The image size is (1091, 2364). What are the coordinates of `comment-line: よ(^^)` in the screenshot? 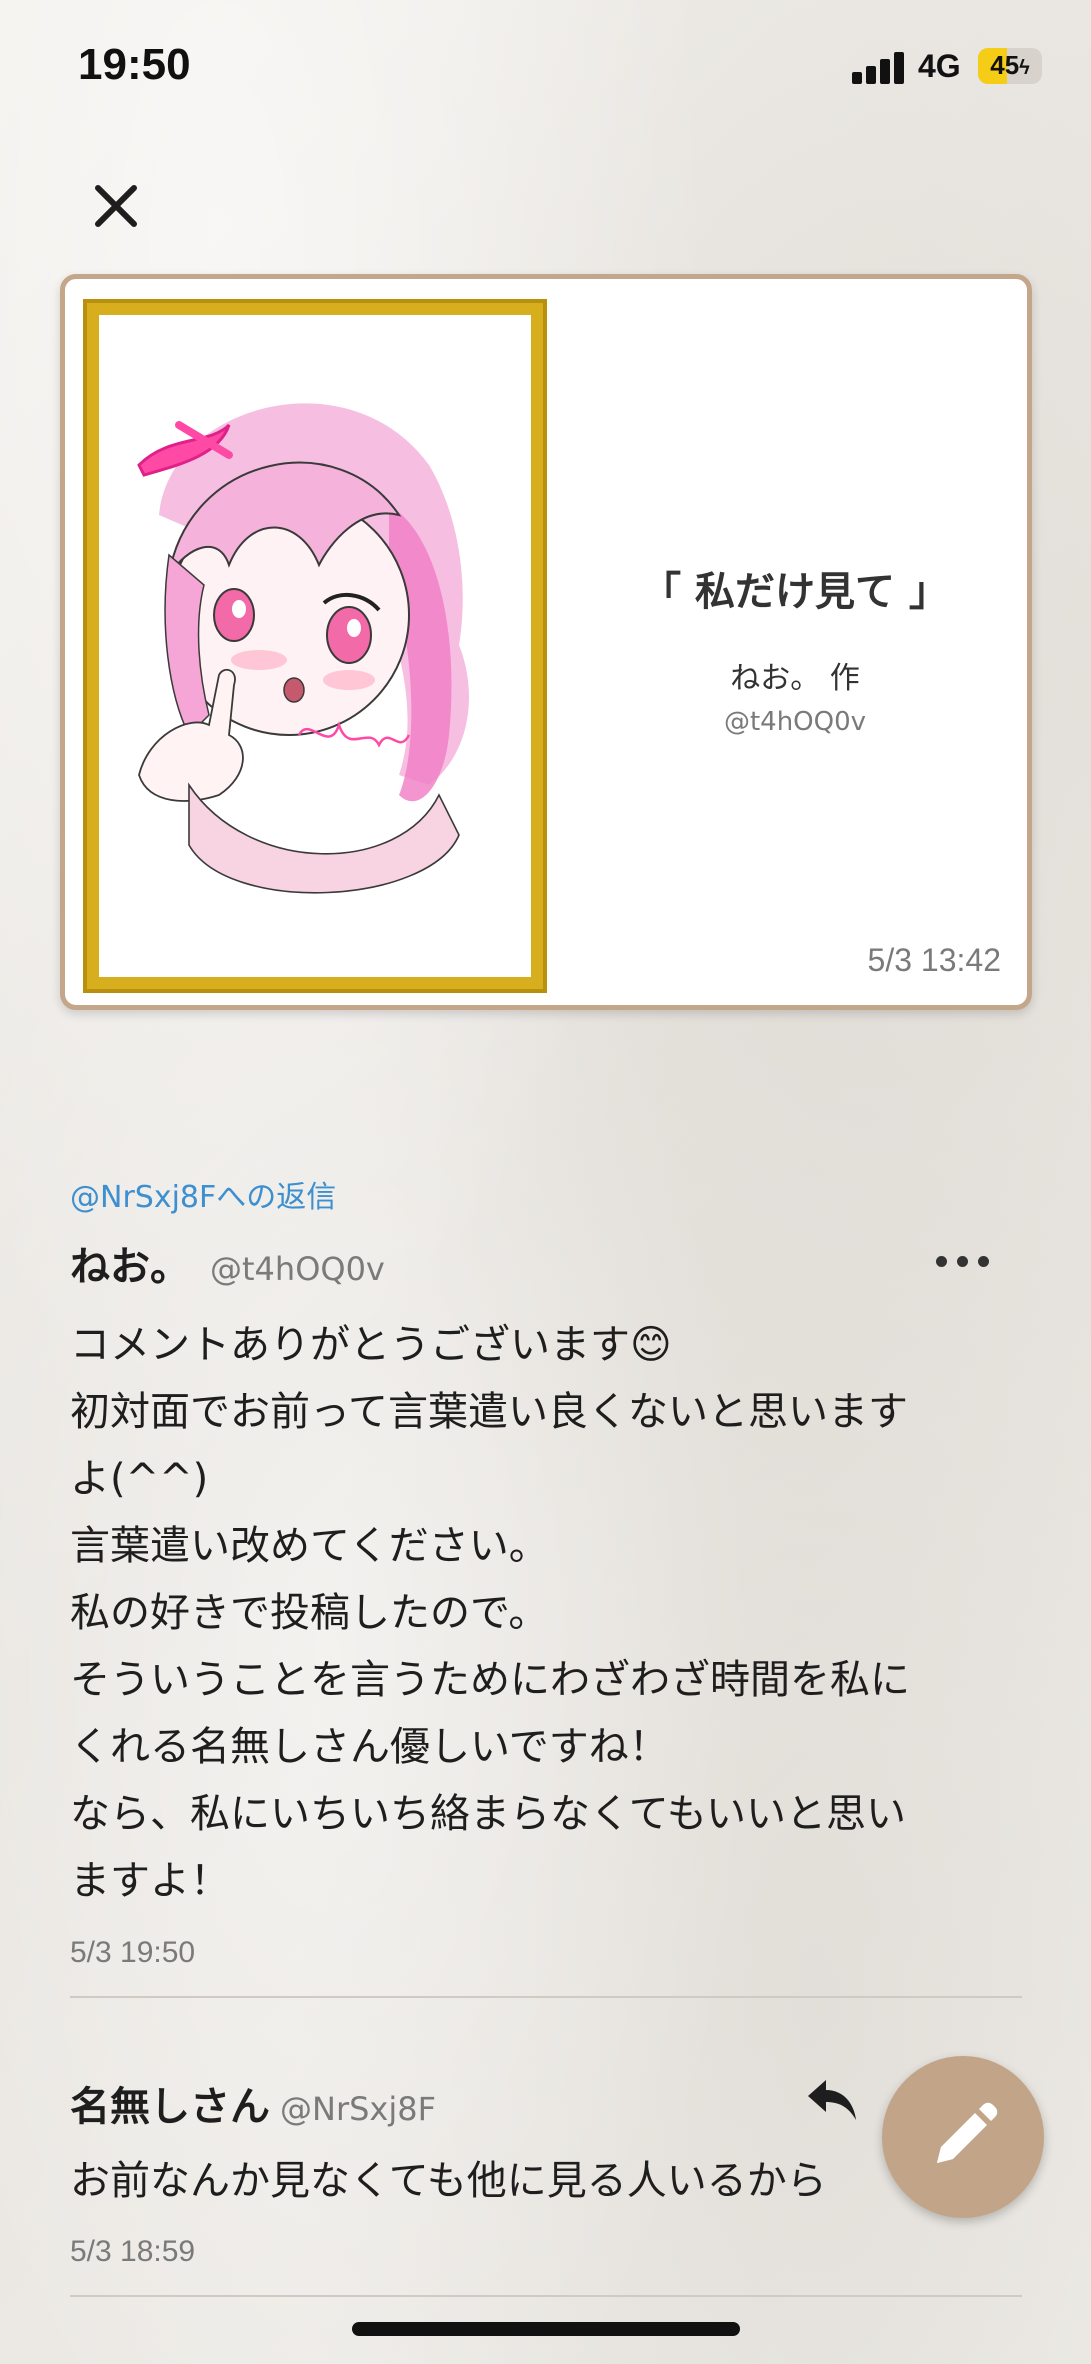 It's located at (139, 1479).